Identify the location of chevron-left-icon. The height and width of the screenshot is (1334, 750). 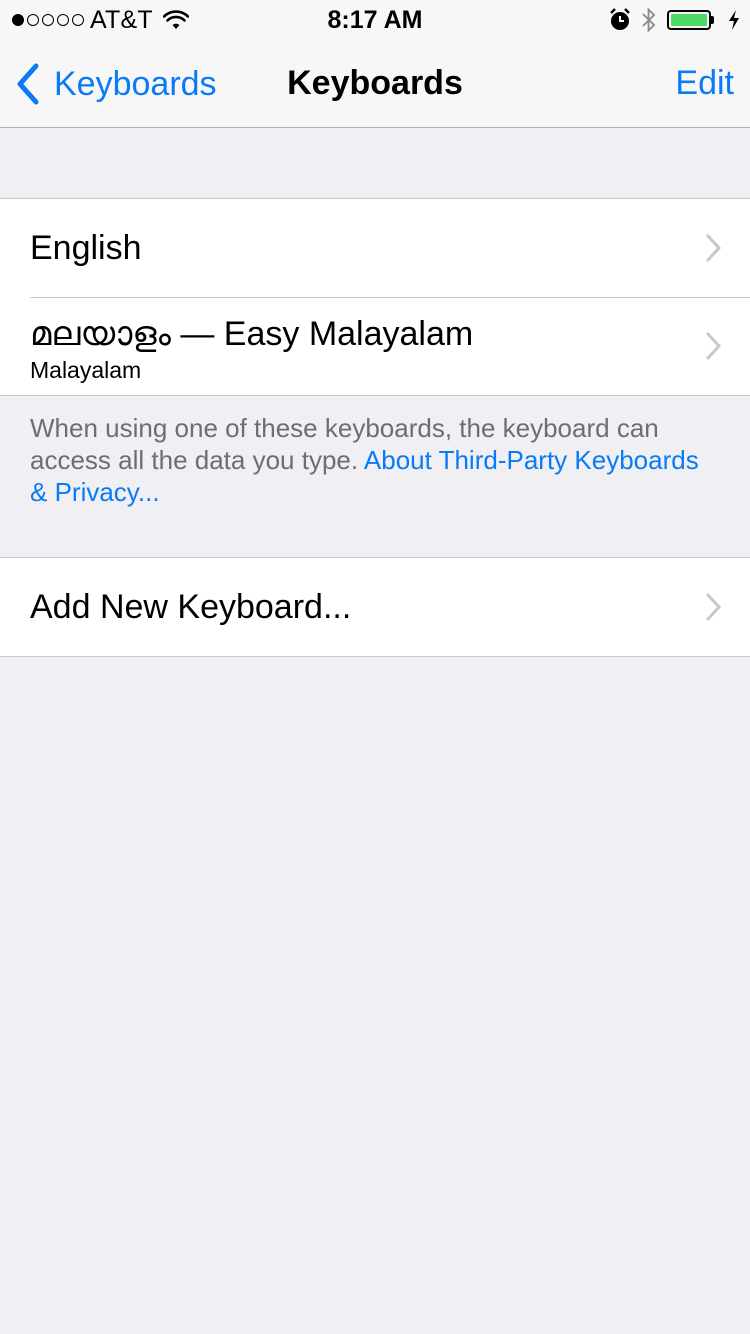
(28, 84).